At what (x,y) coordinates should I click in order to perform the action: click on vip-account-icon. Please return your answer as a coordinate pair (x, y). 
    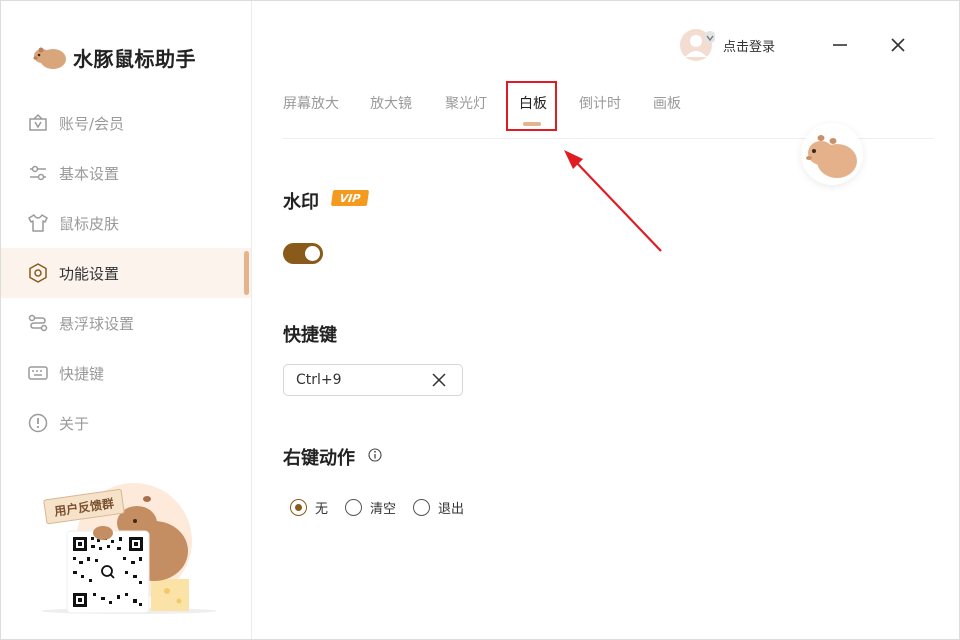
    Looking at the image, I should click on (38, 123).